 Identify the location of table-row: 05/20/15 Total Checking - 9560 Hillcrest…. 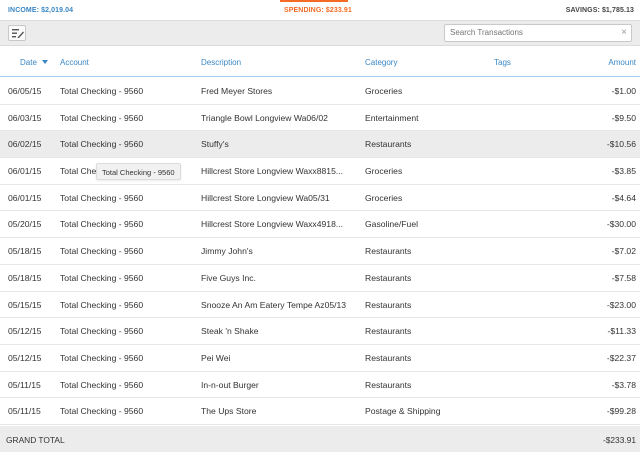
(320, 225).